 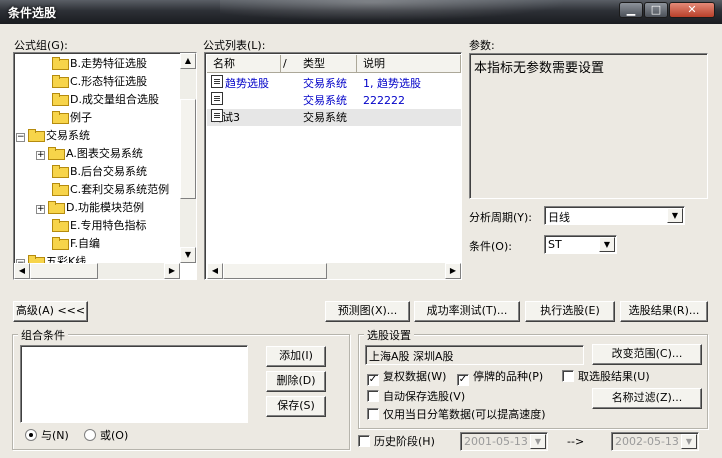 What do you see at coordinates (656, 10) in the screenshot?
I see `maximize-button: □` at bounding box center [656, 10].